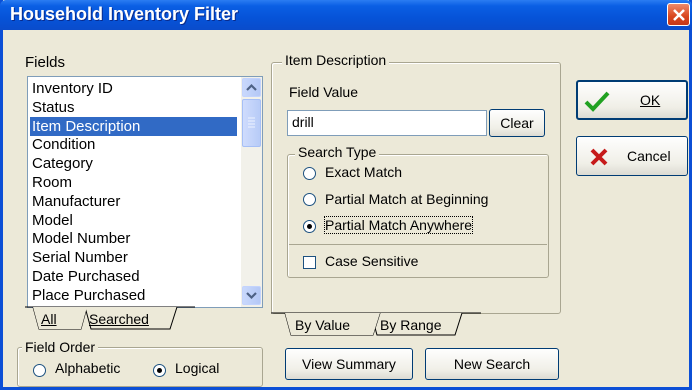 This screenshot has height=390, width=692. Describe the element at coordinates (650, 100) in the screenshot. I see `ok-label: OK` at that location.